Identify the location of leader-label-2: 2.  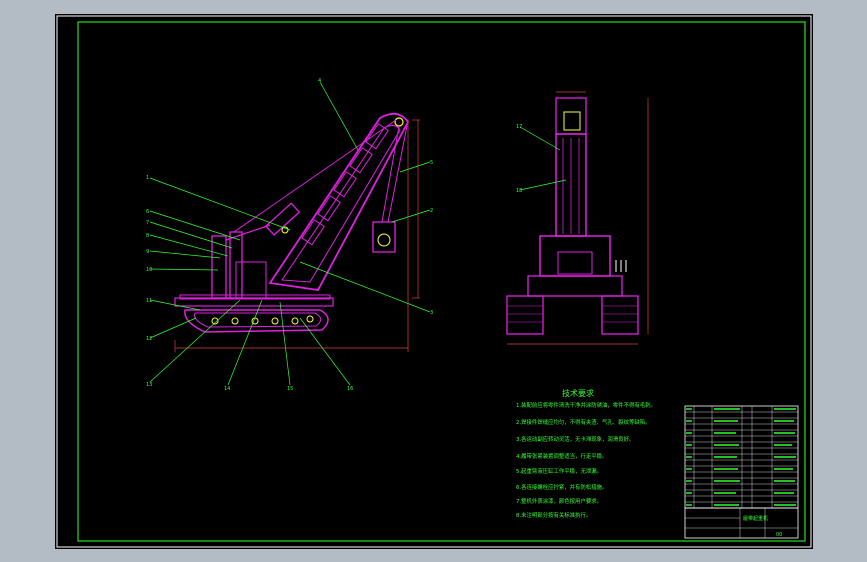
(431, 211).